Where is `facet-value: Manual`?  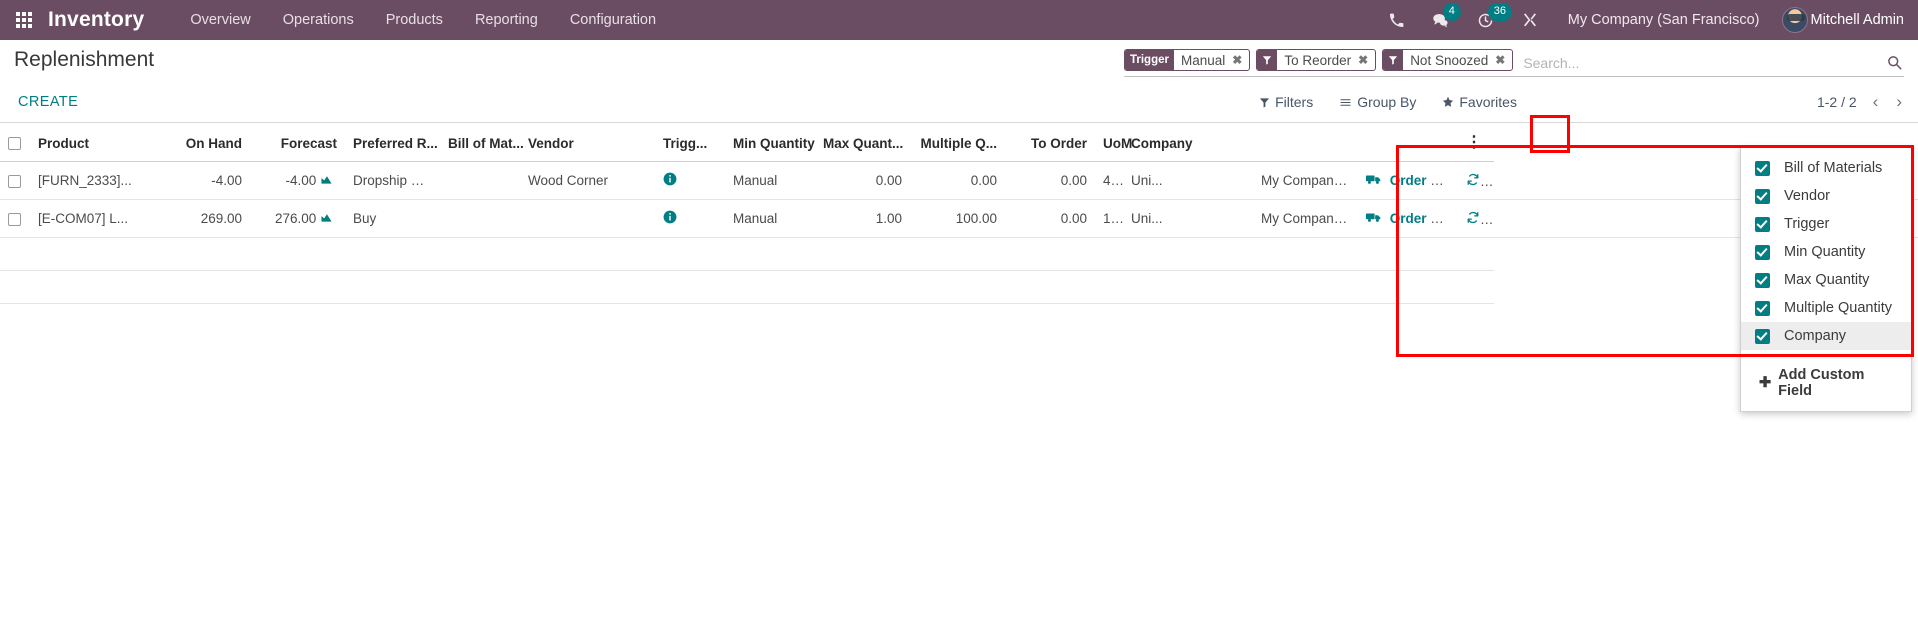
facet-value: Manual is located at coordinates (1203, 60).